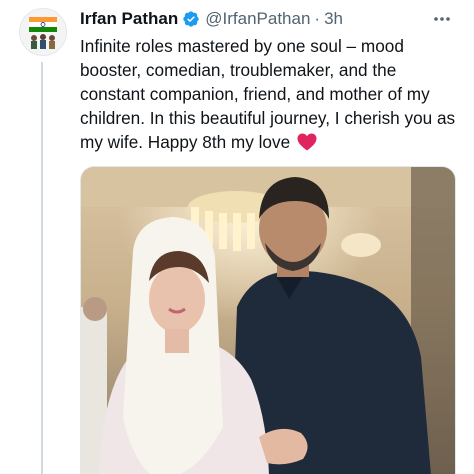  What do you see at coordinates (257, 19) in the screenshot?
I see `author-handle: @IrfanPathan` at bounding box center [257, 19].